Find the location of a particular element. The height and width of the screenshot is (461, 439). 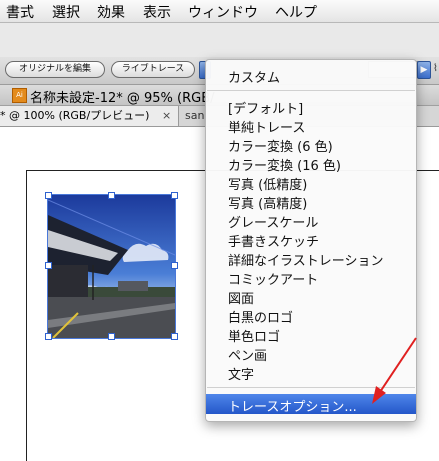

menu-window: ウィンドウ is located at coordinates (223, 12).